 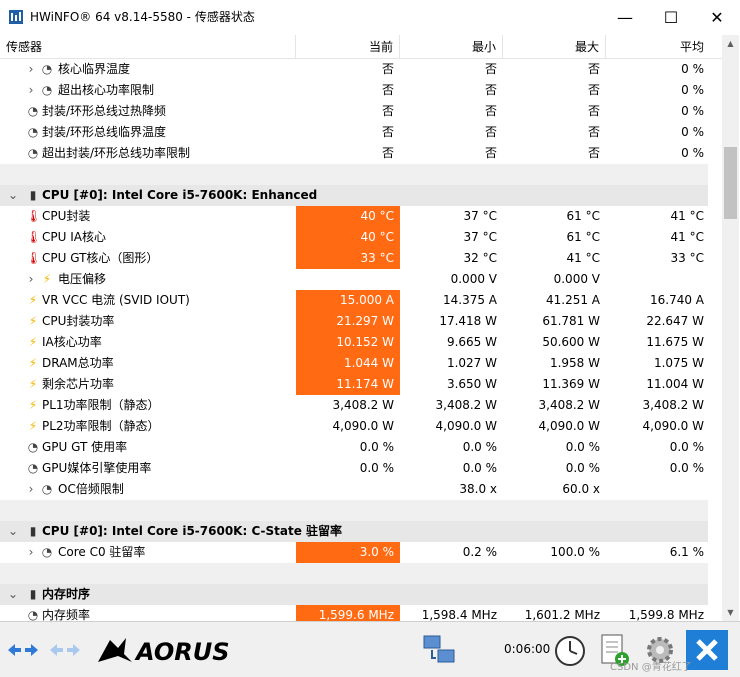 I want to click on sensor-row: ⚡ 剩余芯片功率 11.174 W 3.650 W 11.369 W 11.004 W, so click(x=361, y=384).